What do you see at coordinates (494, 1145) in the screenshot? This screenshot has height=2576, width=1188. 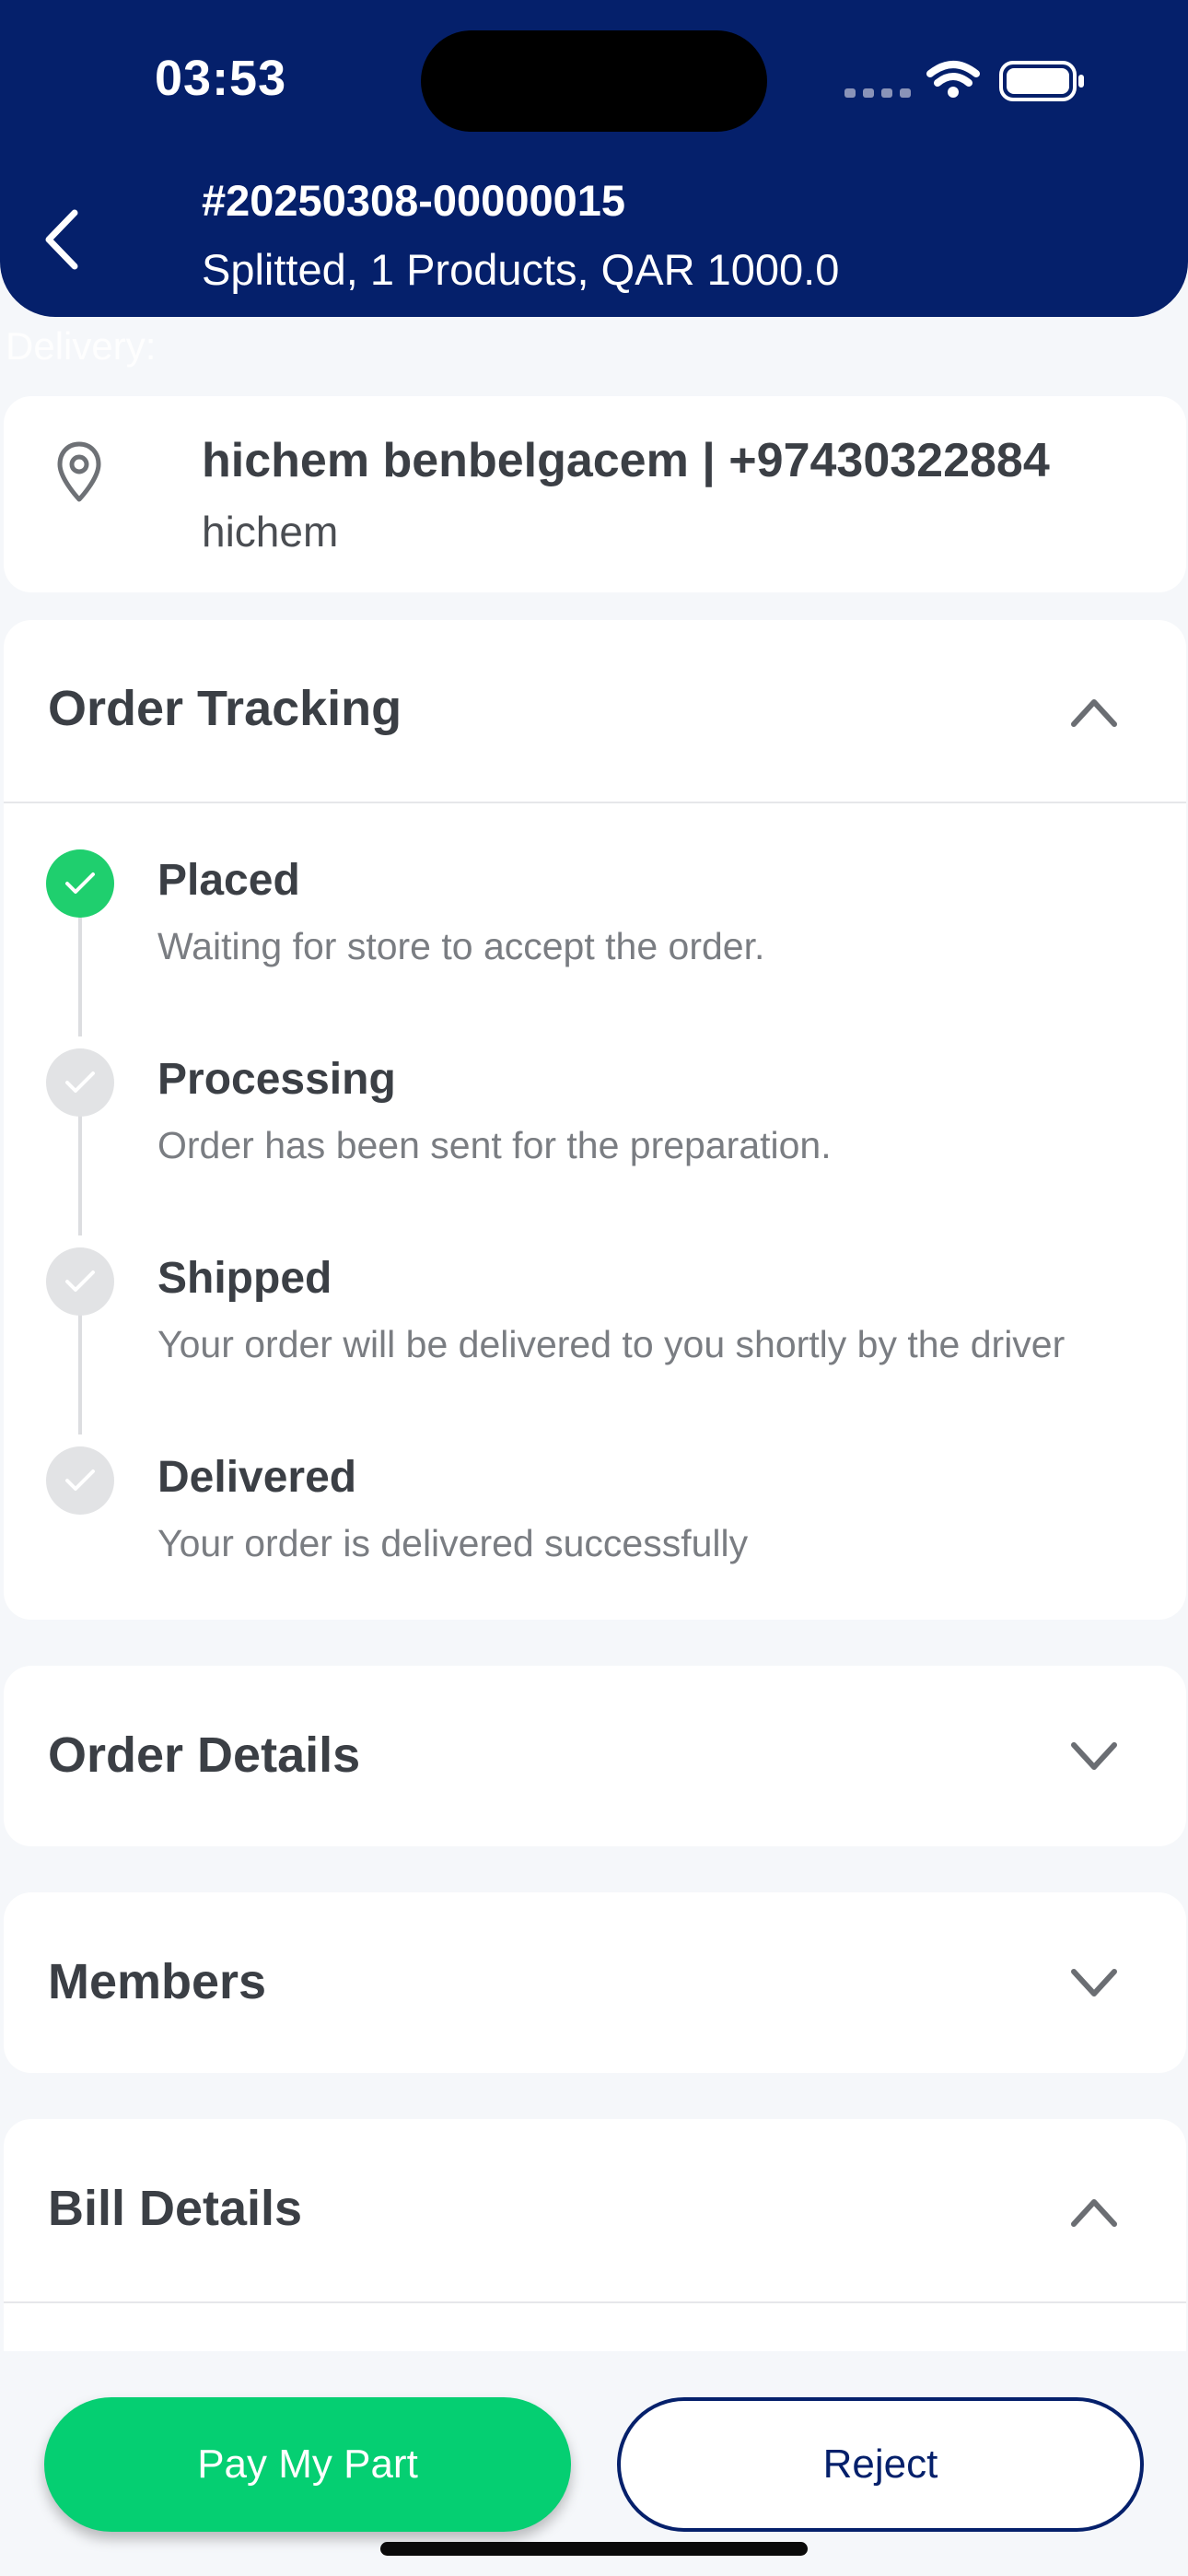 I see `step-description: Order has been sent for the preparation.` at bounding box center [494, 1145].